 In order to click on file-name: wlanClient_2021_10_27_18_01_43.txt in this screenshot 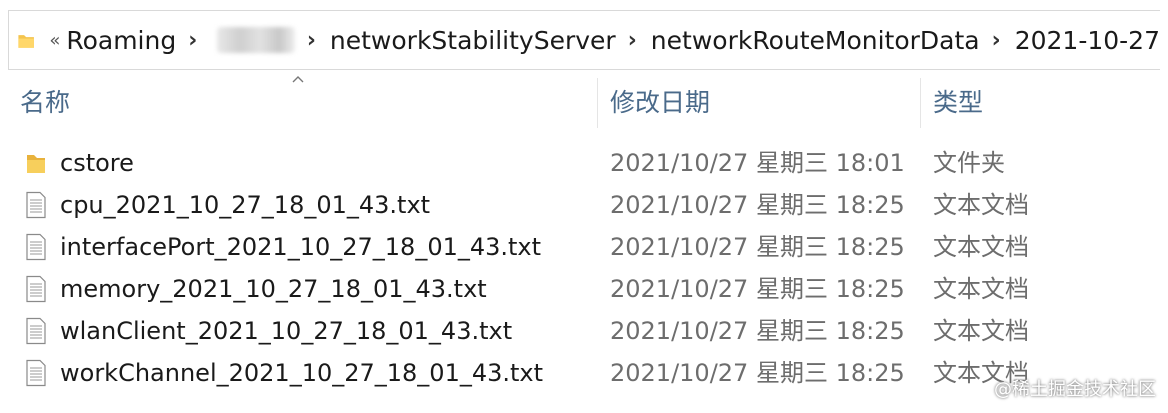, I will do `click(286, 331)`.